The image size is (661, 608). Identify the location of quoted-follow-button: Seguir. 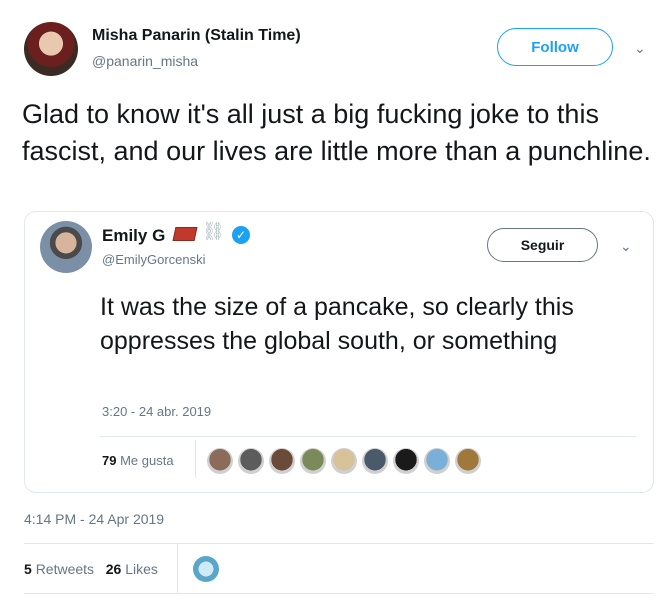
(542, 245).